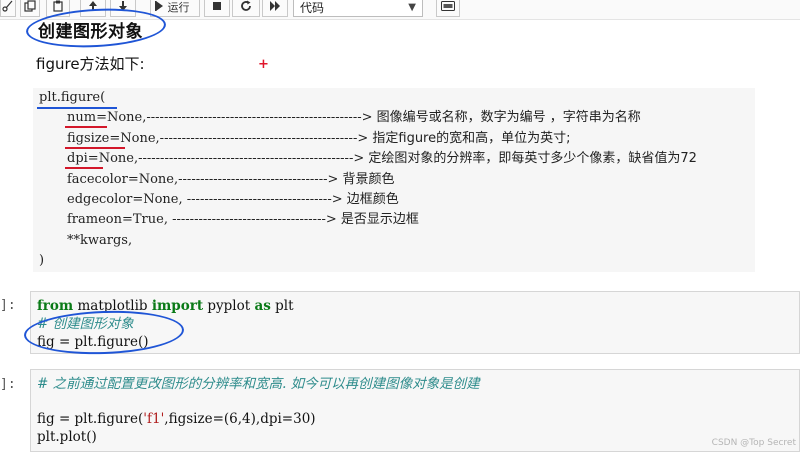 Image resolution: width=800 pixels, height=452 pixels. Describe the element at coordinates (90, 64) in the screenshot. I see `intro-text: figure方法如下:` at that location.